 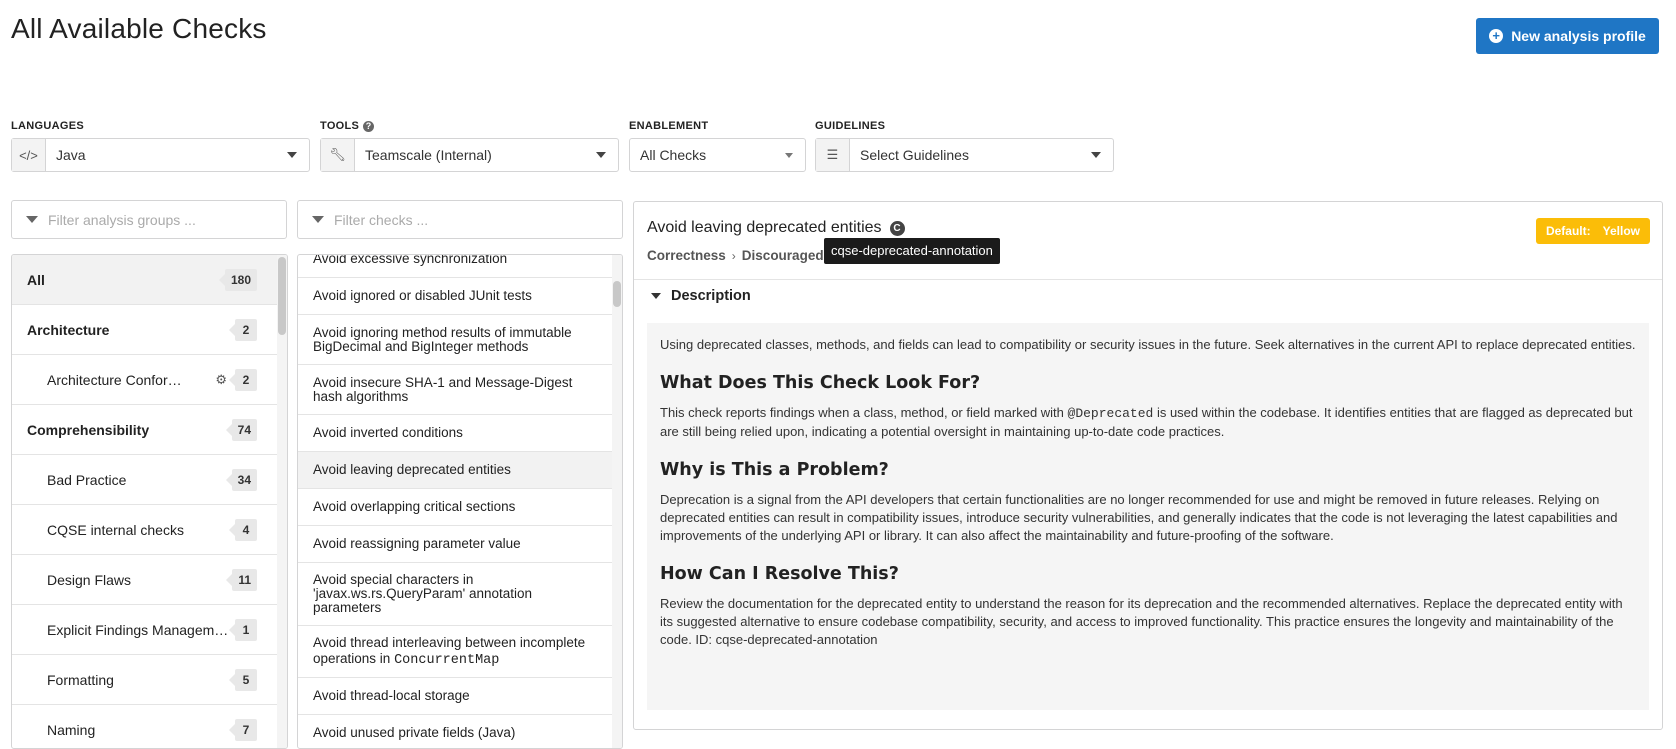 What do you see at coordinates (221, 380) in the screenshot?
I see `gear-icon: ⚙` at bounding box center [221, 380].